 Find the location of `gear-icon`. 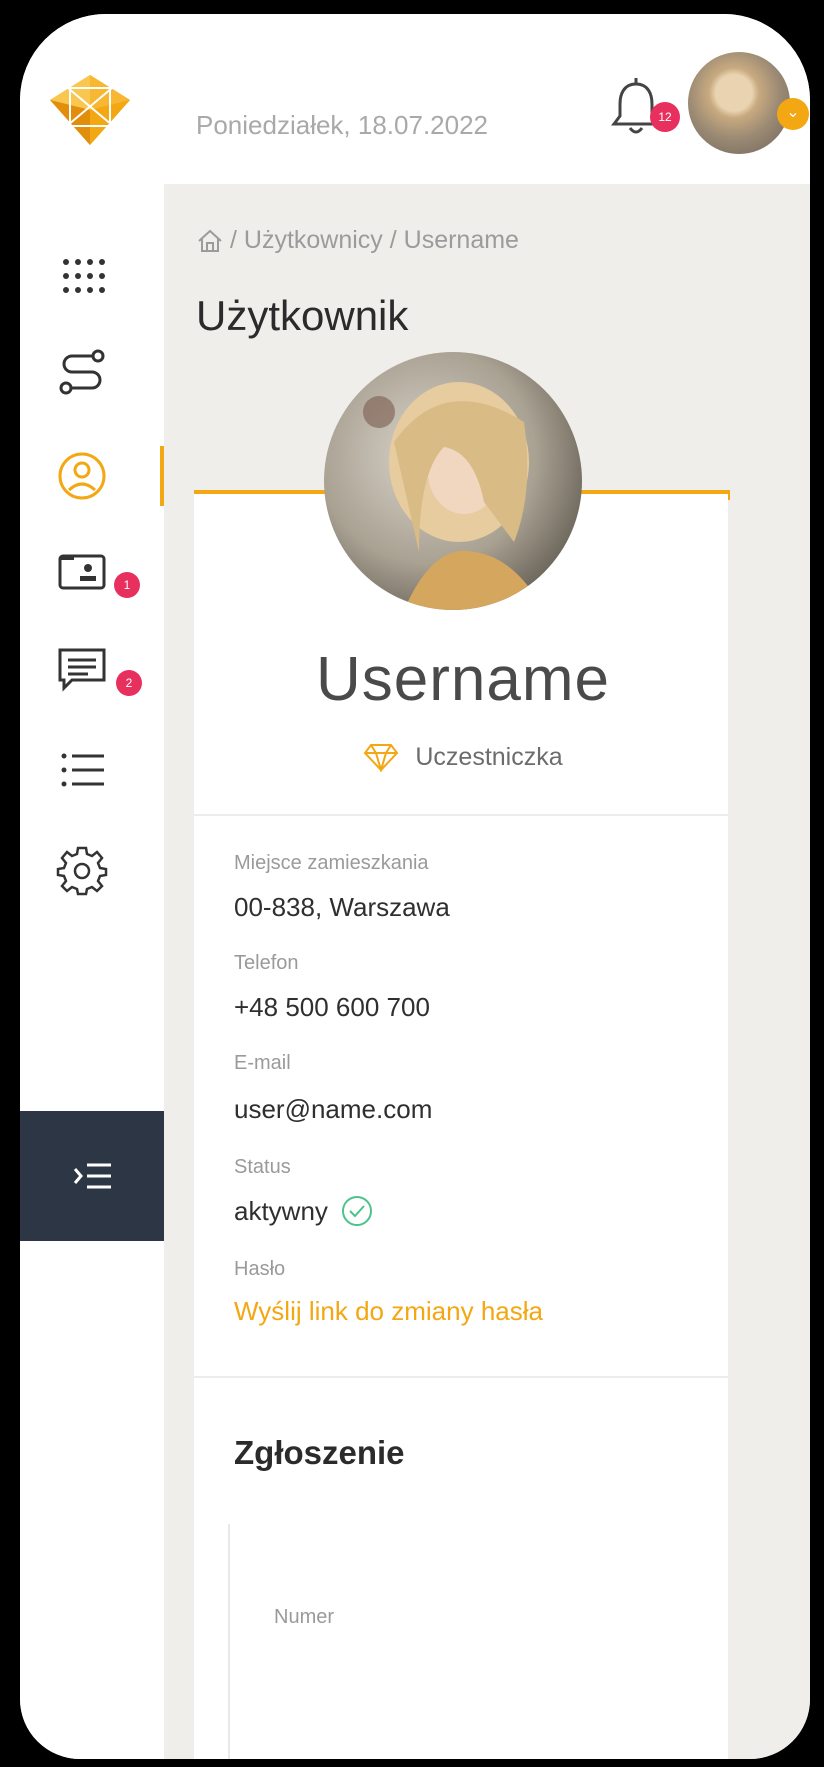

gear-icon is located at coordinates (82, 871).